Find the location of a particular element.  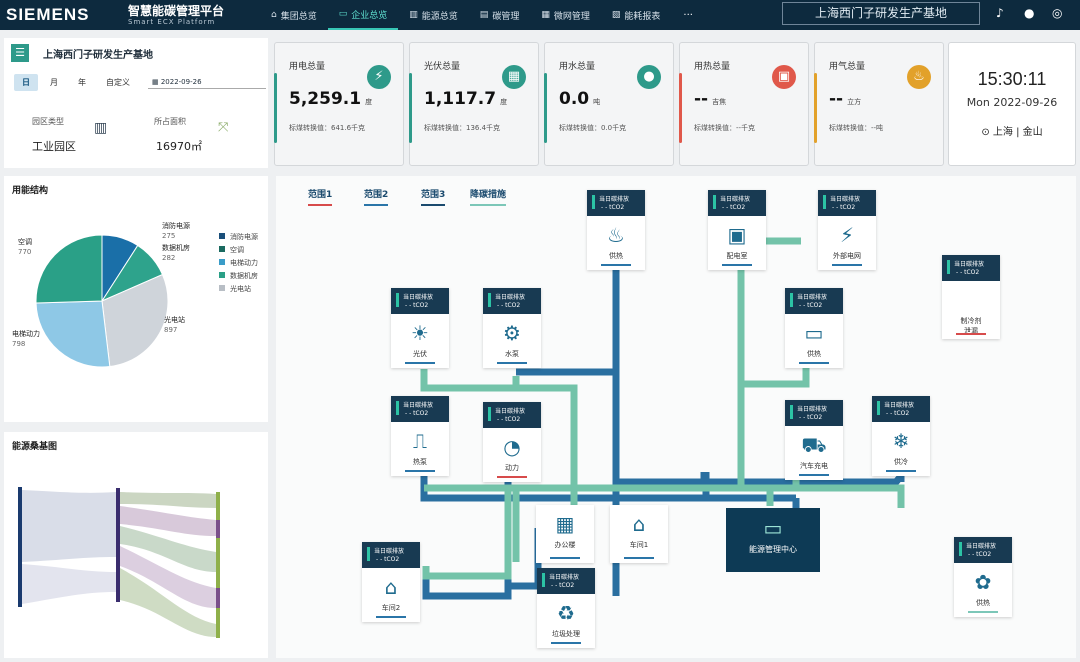

pie-label-name: 数据机房 is located at coordinates (176, 247).